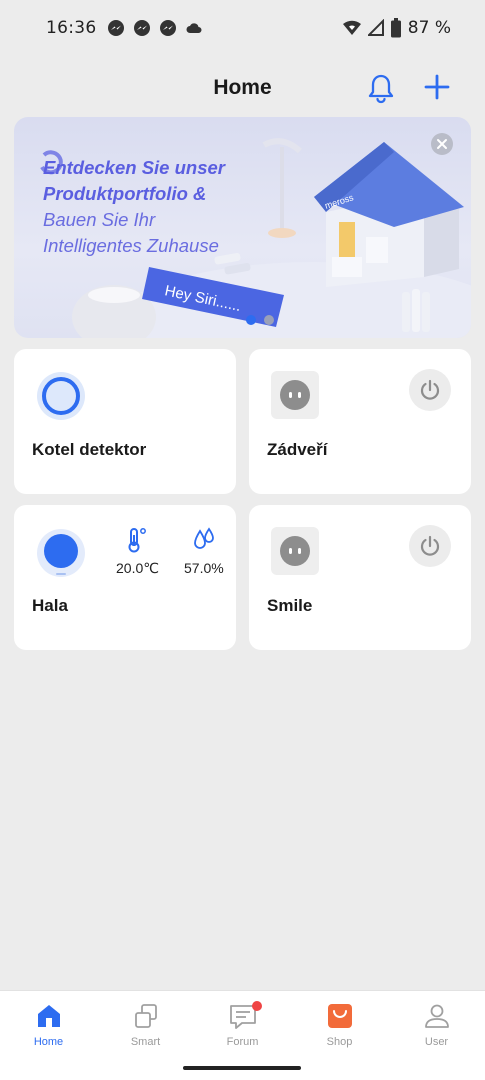 This screenshot has height=1080, width=485. Describe the element at coordinates (61, 396) in the screenshot. I see `smoke-detector-icon` at that location.